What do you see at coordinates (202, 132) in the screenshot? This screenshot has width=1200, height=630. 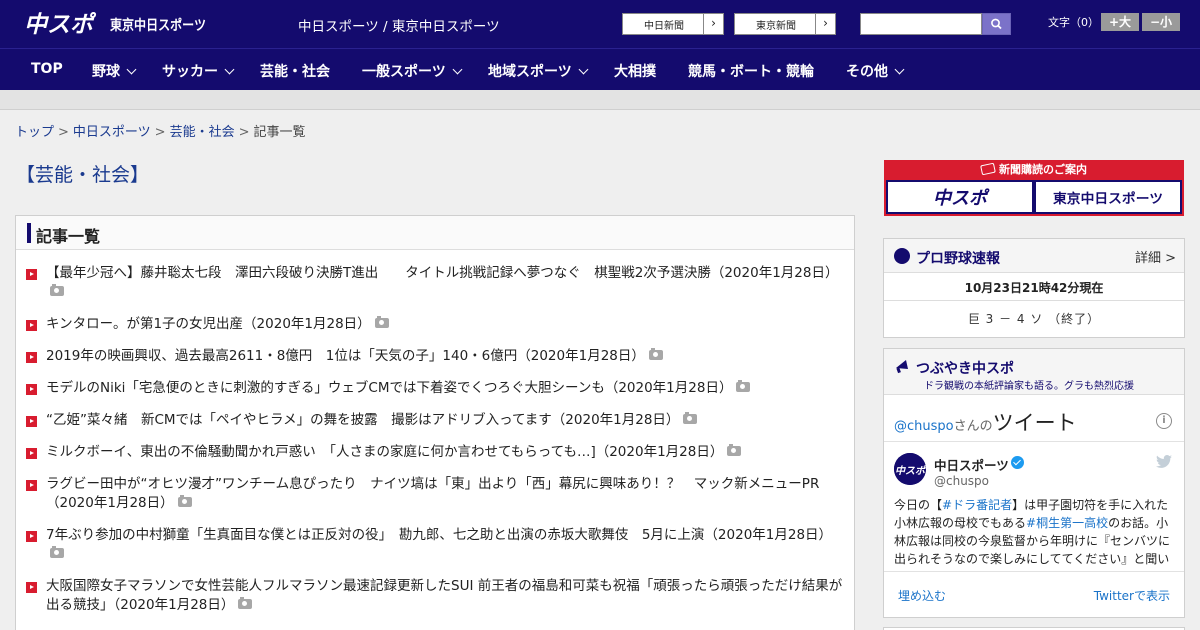 I see `breadcrumb-entertainment: 芸能・社会` at bounding box center [202, 132].